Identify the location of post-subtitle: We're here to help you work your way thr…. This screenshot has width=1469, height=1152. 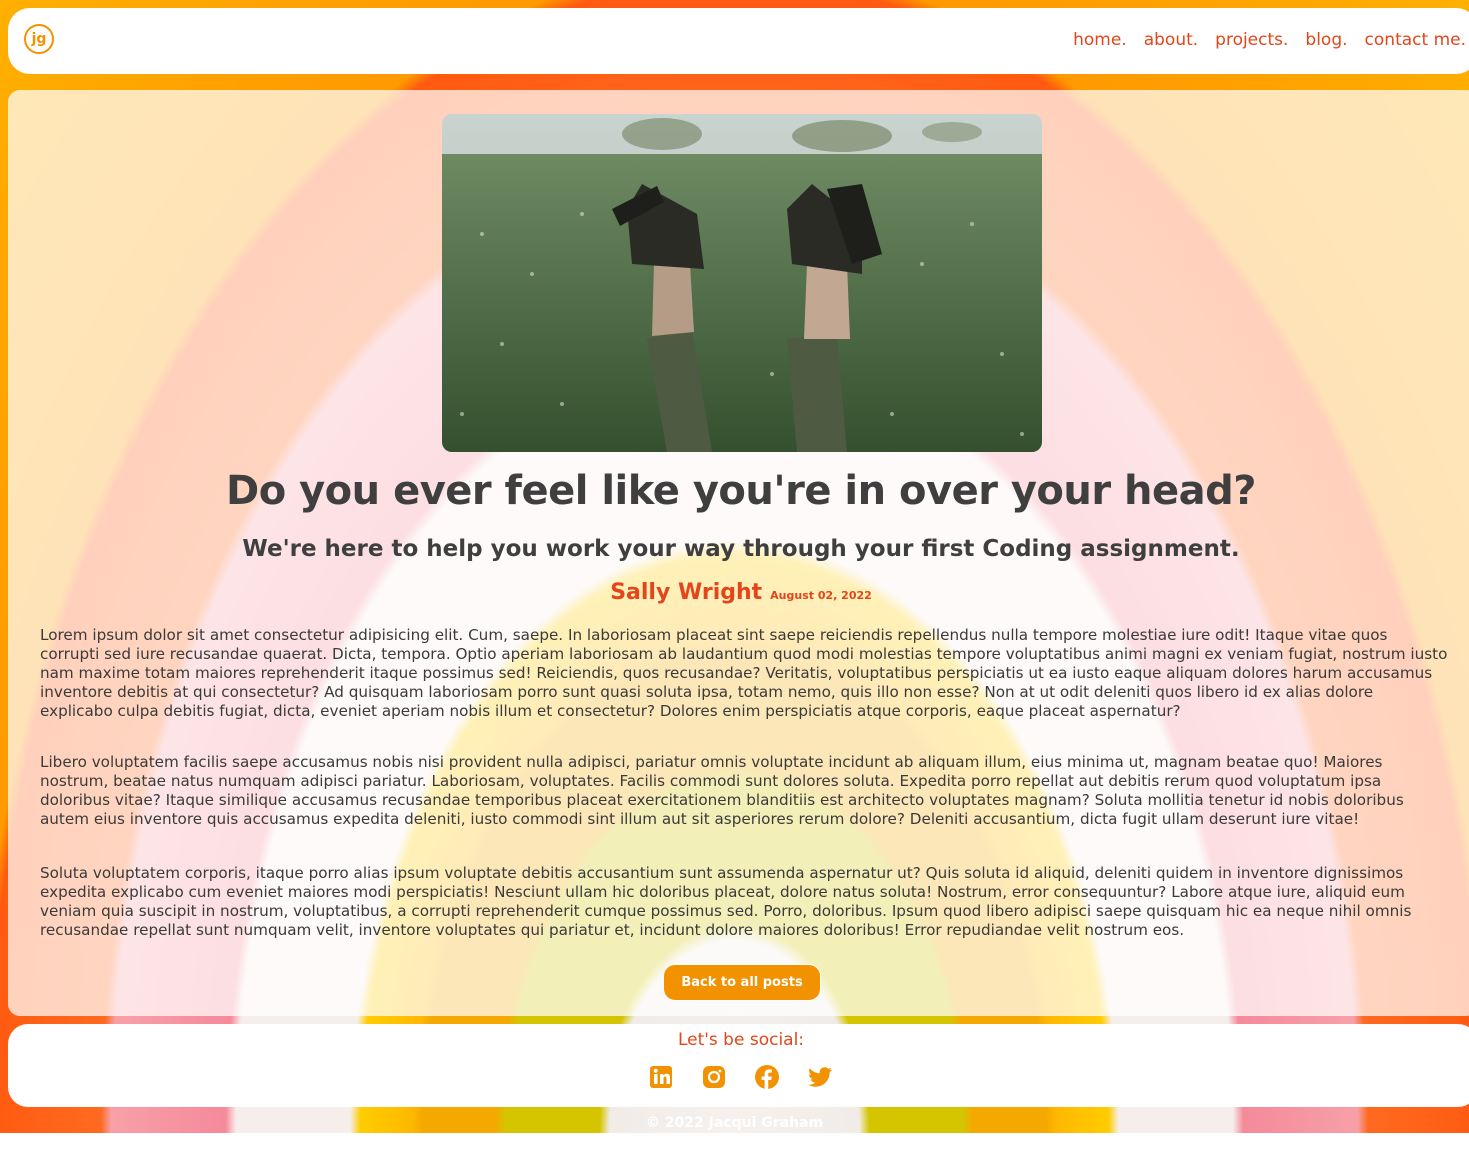
(741, 549).